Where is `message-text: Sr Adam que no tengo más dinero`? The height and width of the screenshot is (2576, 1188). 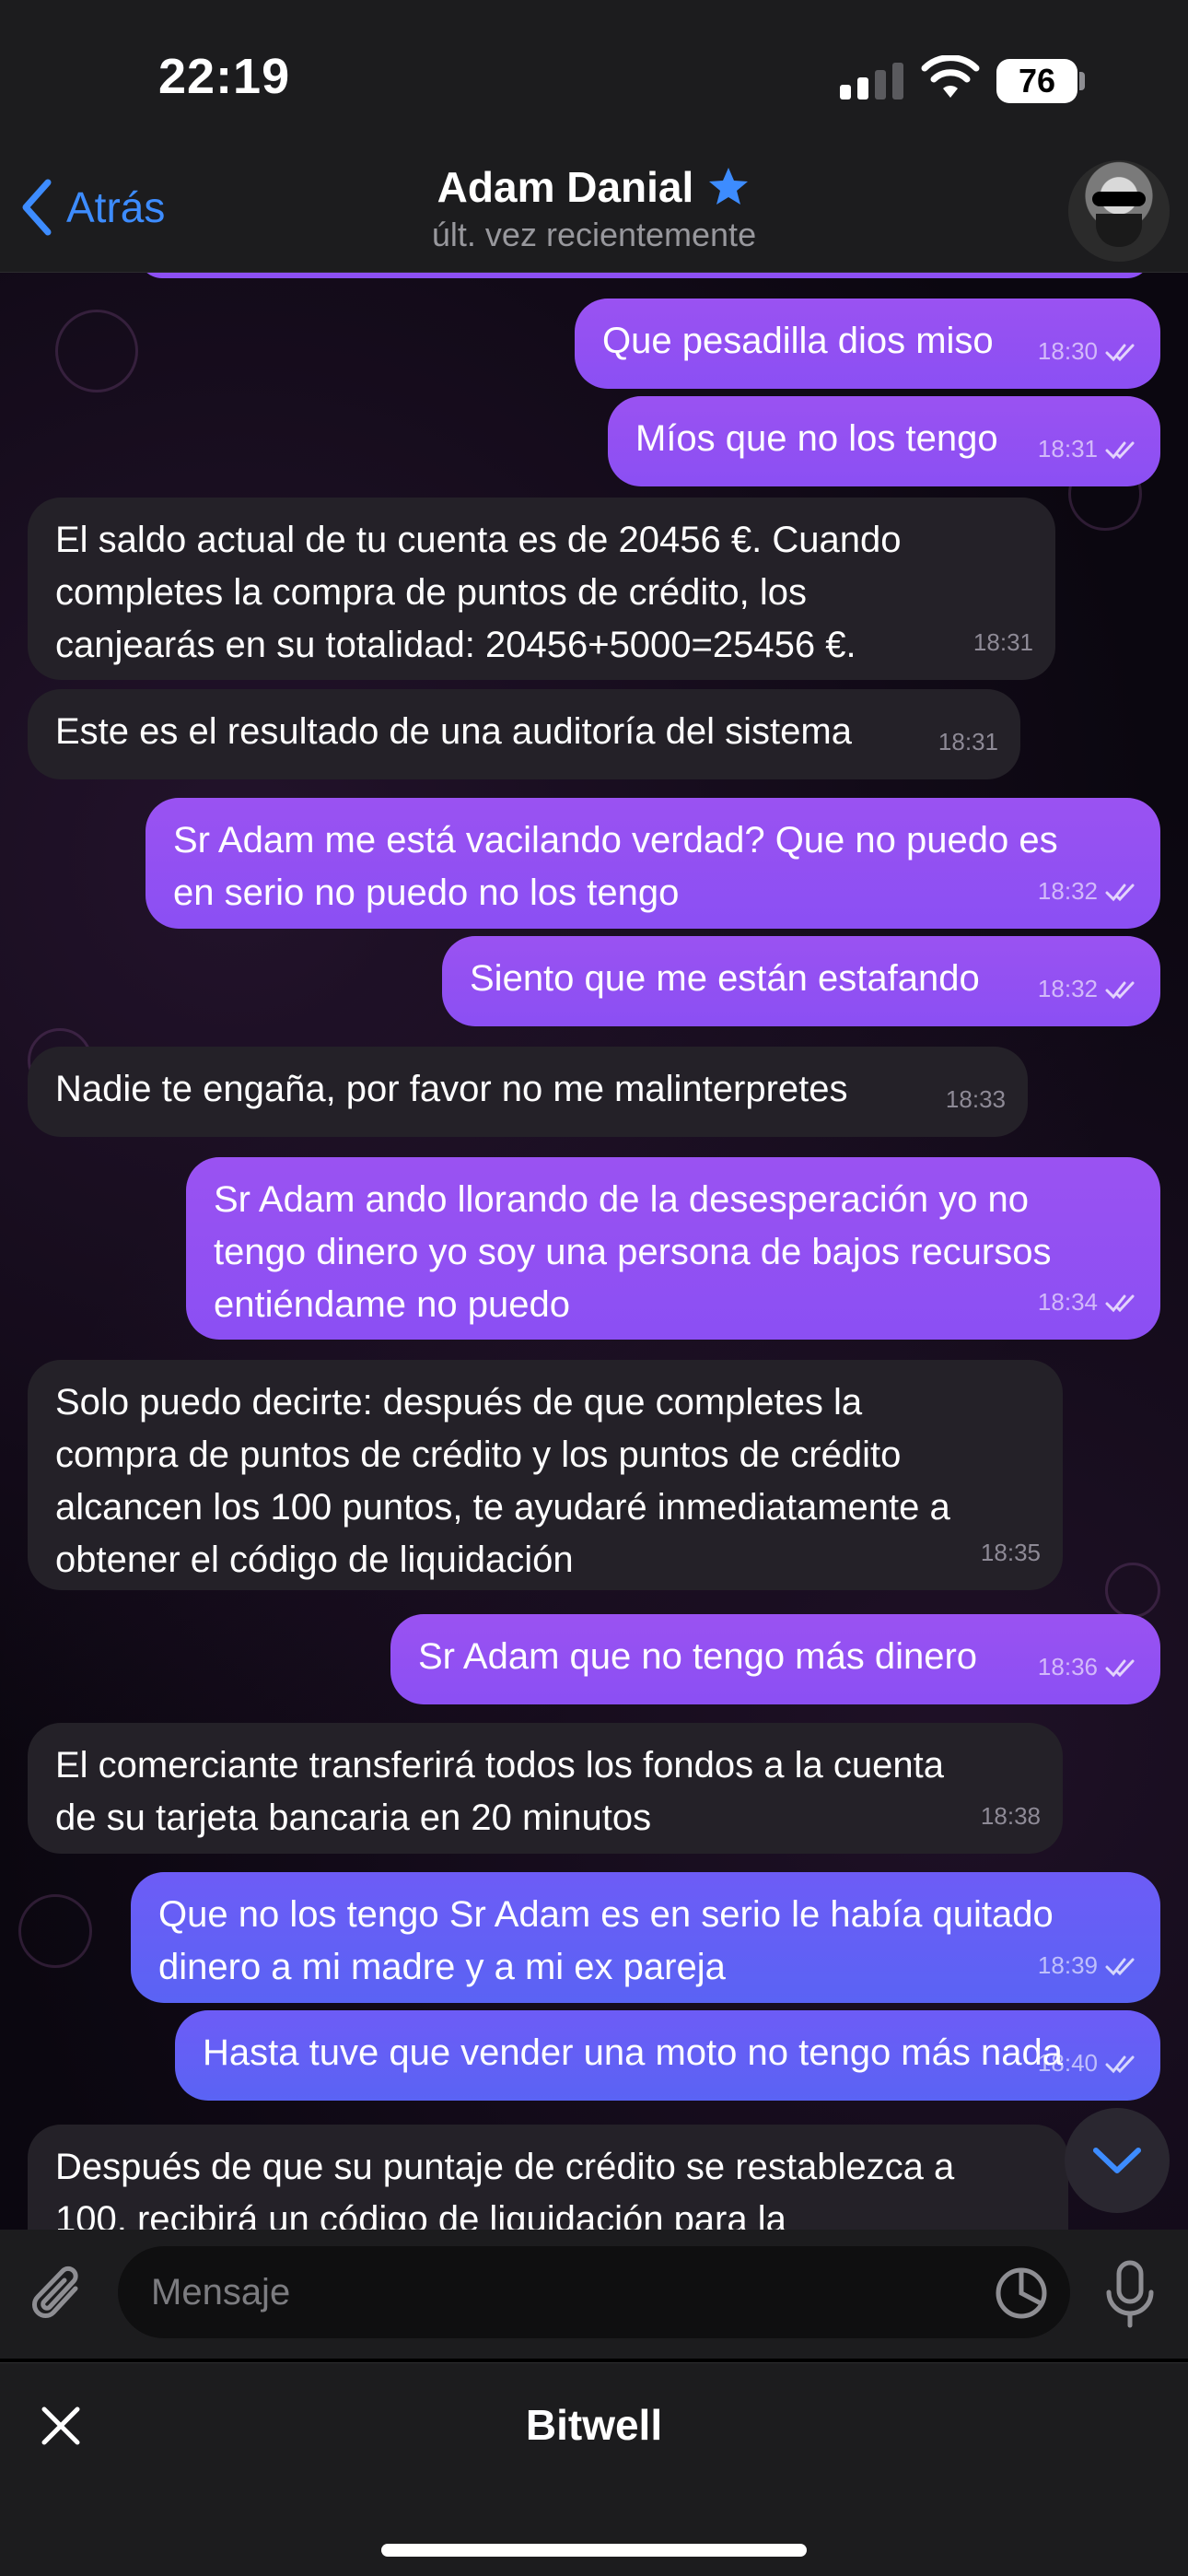
message-text: Sr Adam que no tengo más dinero is located at coordinates (698, 1656).